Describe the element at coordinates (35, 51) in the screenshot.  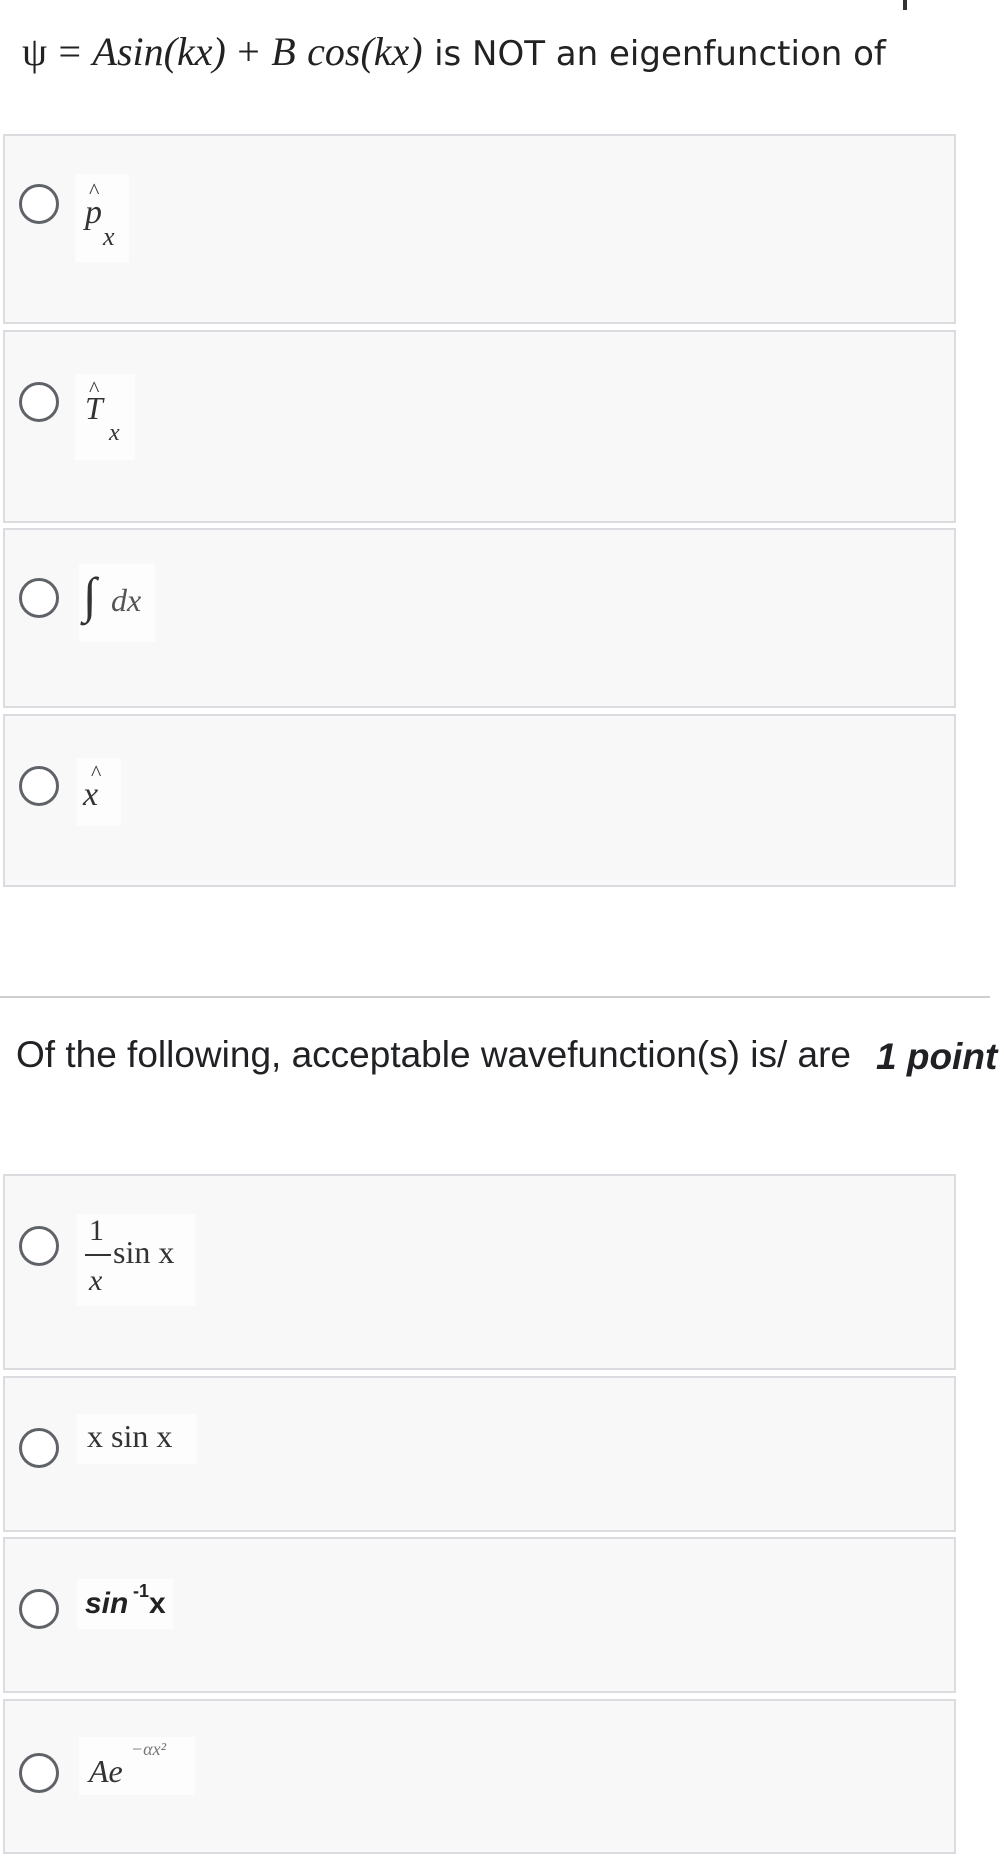
I see `psi-symbol: ψ` at that location.